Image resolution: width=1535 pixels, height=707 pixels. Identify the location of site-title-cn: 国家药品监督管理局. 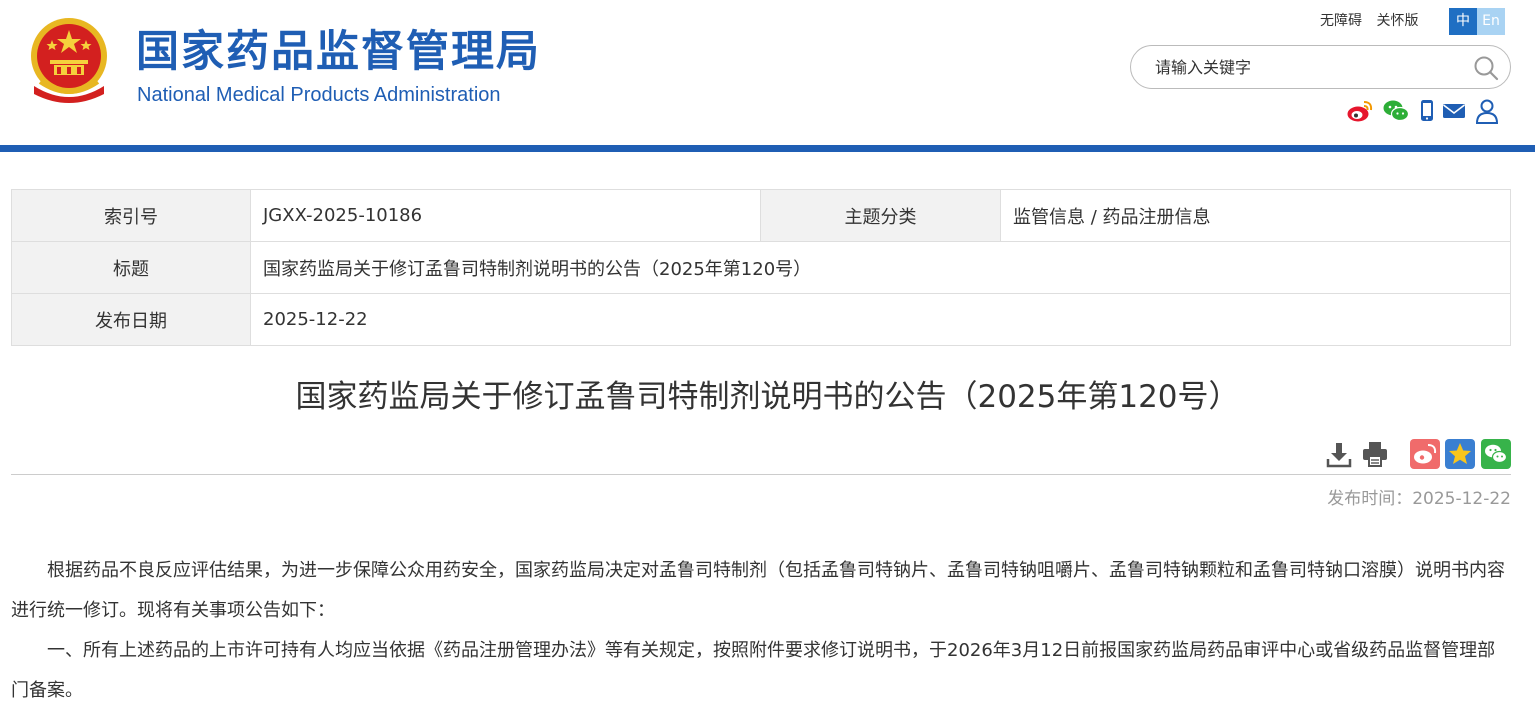
(338, 52).